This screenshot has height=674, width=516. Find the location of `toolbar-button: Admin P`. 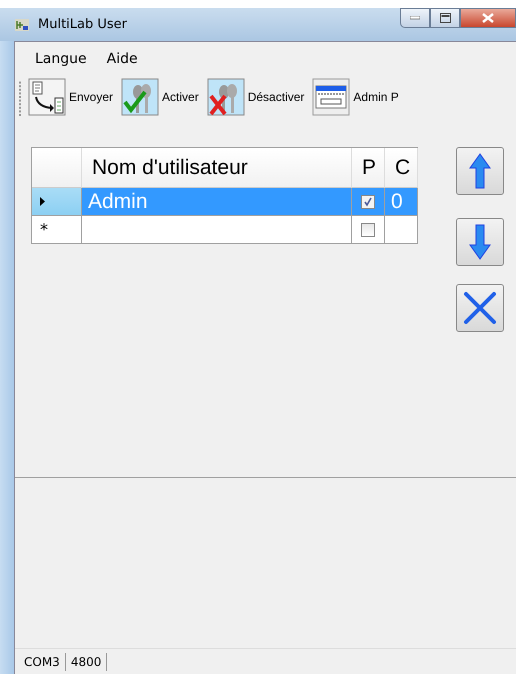

toolbar-button: Admin P is located at coordinates (355, 97).